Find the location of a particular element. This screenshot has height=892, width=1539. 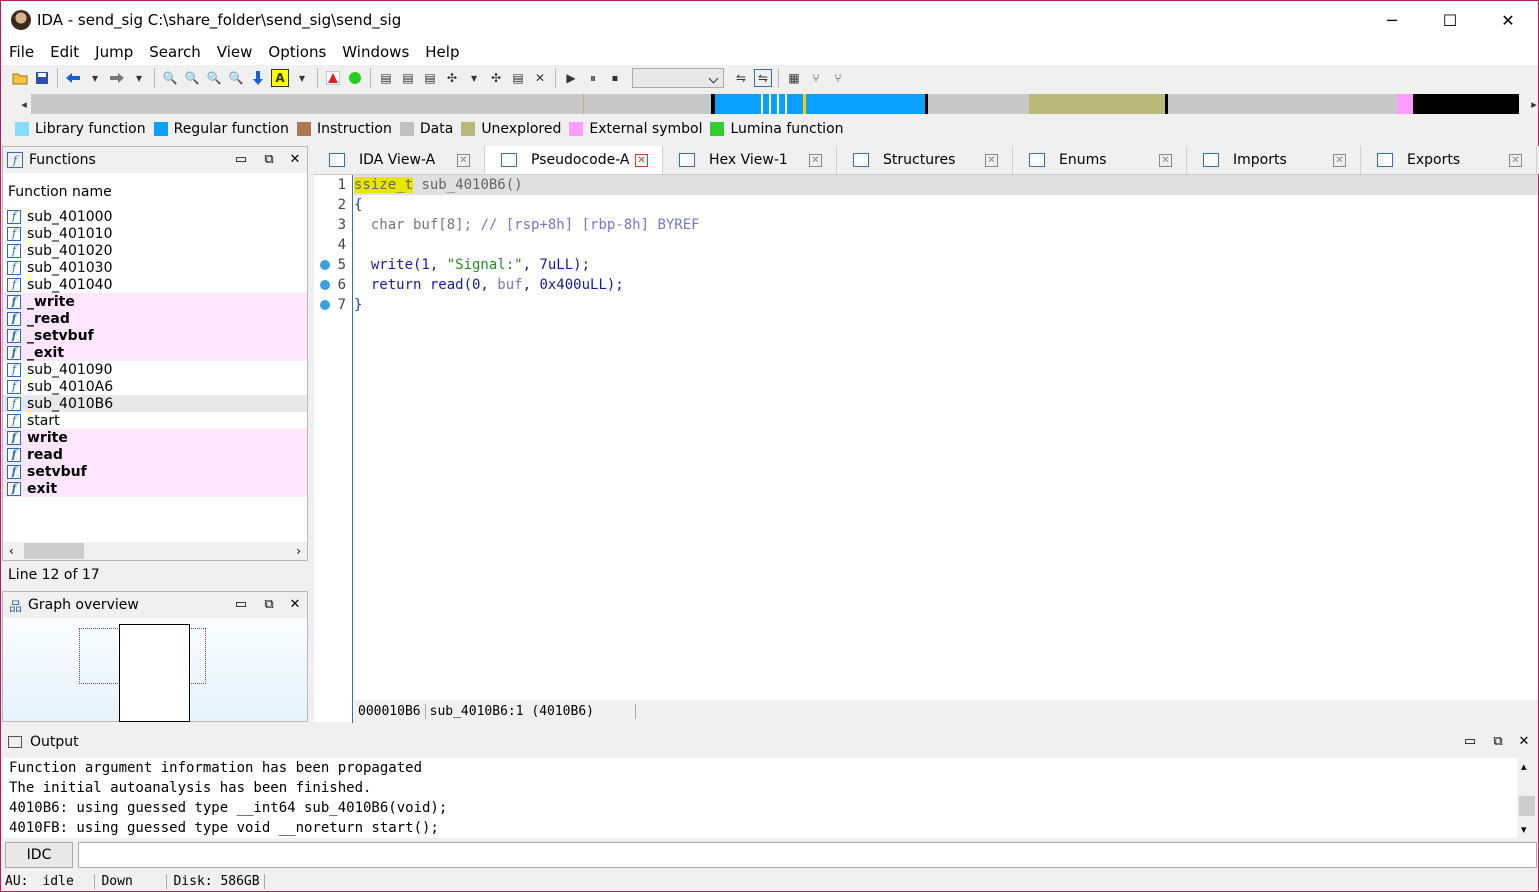

tab-hex-view-1: Hex View-1 ✕ is located at coordinates (750, 160).